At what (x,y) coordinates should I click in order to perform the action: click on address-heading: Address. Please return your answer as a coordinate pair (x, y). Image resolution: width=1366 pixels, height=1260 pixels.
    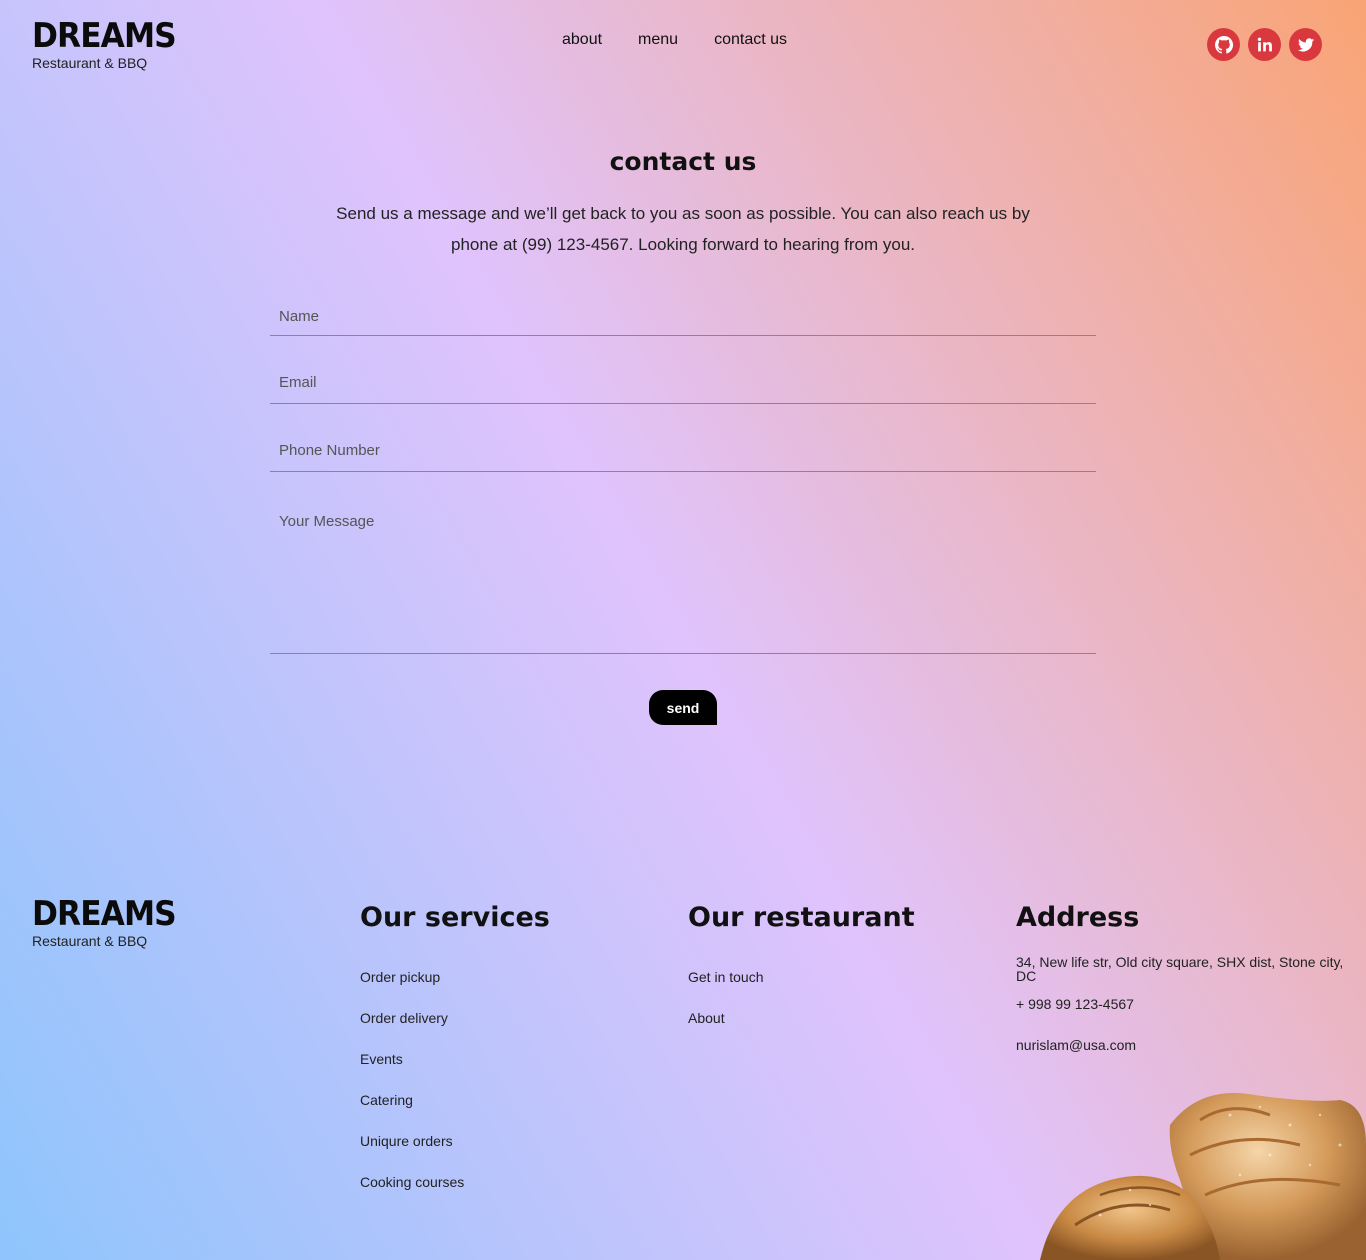
    Looking at the image, I should click on (1078, 917).